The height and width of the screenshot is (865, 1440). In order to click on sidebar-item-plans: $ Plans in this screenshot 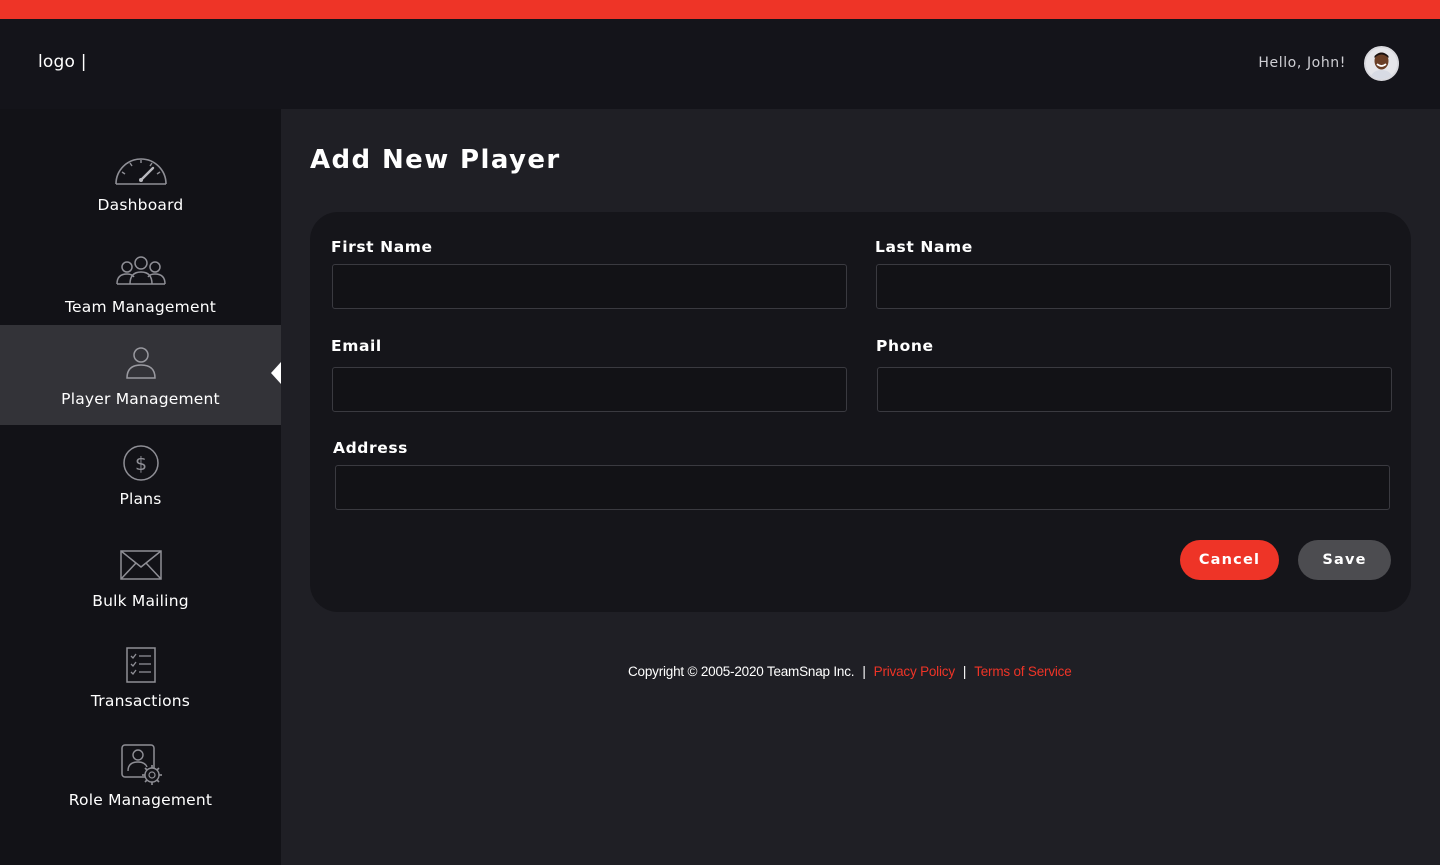, I will do `click(140, 475)`.